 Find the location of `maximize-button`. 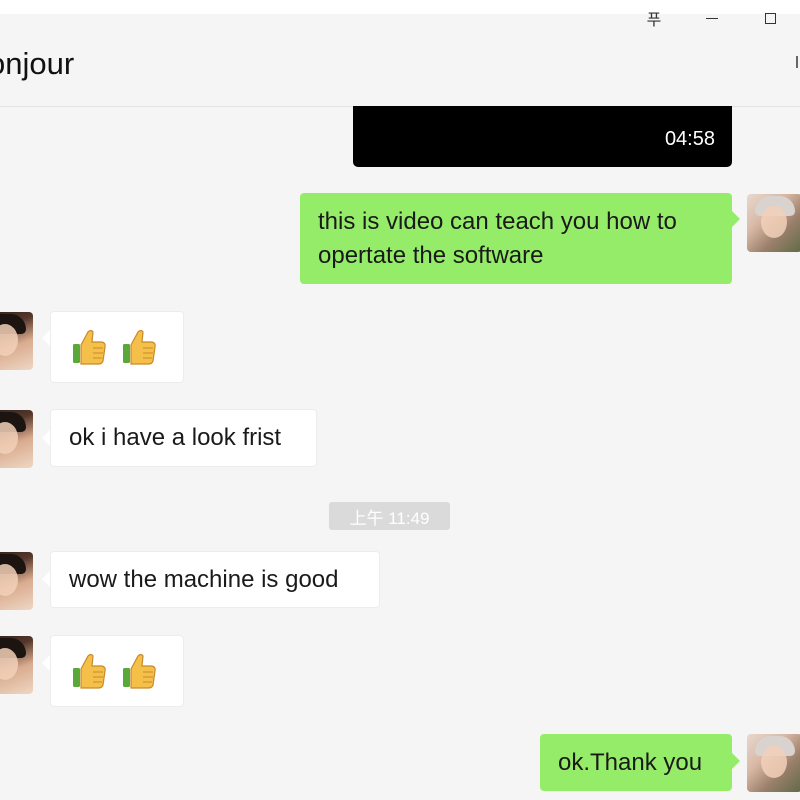

maximize-button is located at coordinates (770, 18).